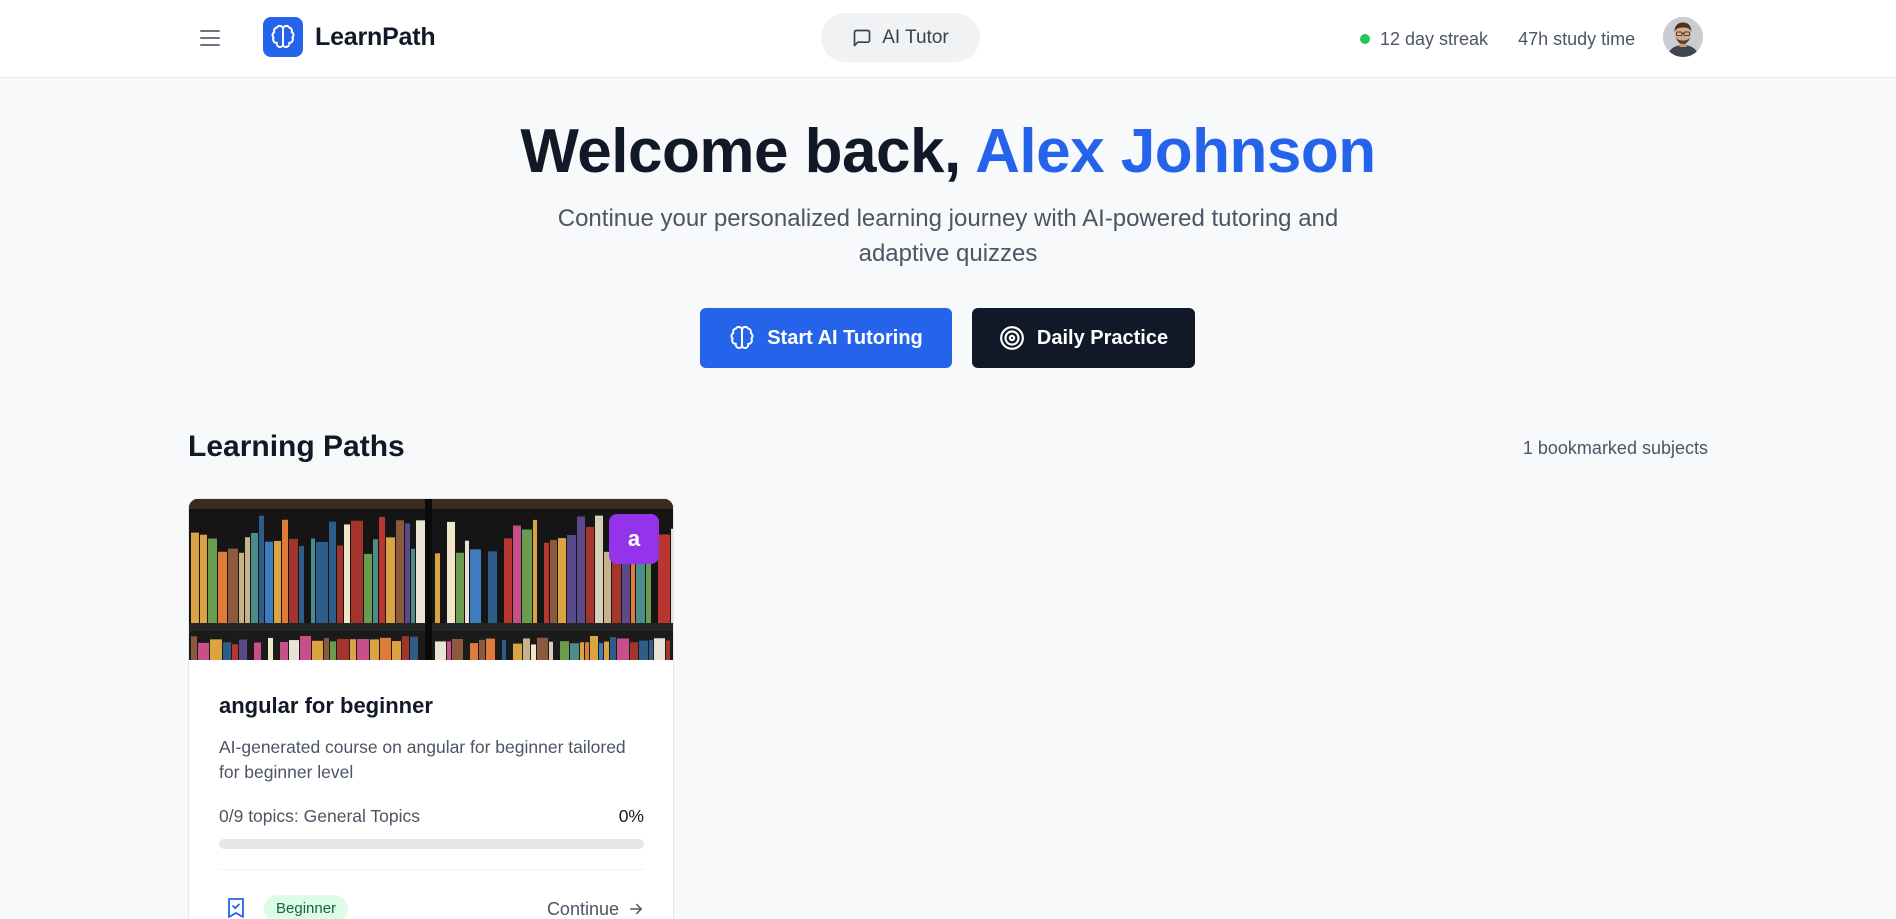 The image size is (1896, 919). I want to click on progress-percent: 0%, so click(631, 816).